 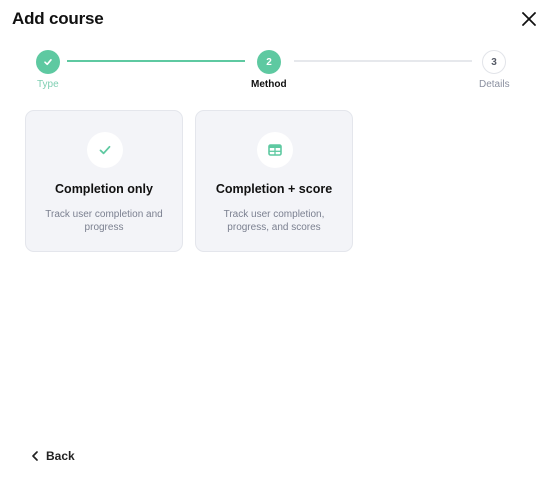 What do you see at coordinates (494, 62) in the screenshot?
I see `step-3-indicator: 3` at bounding box center [494, 62].